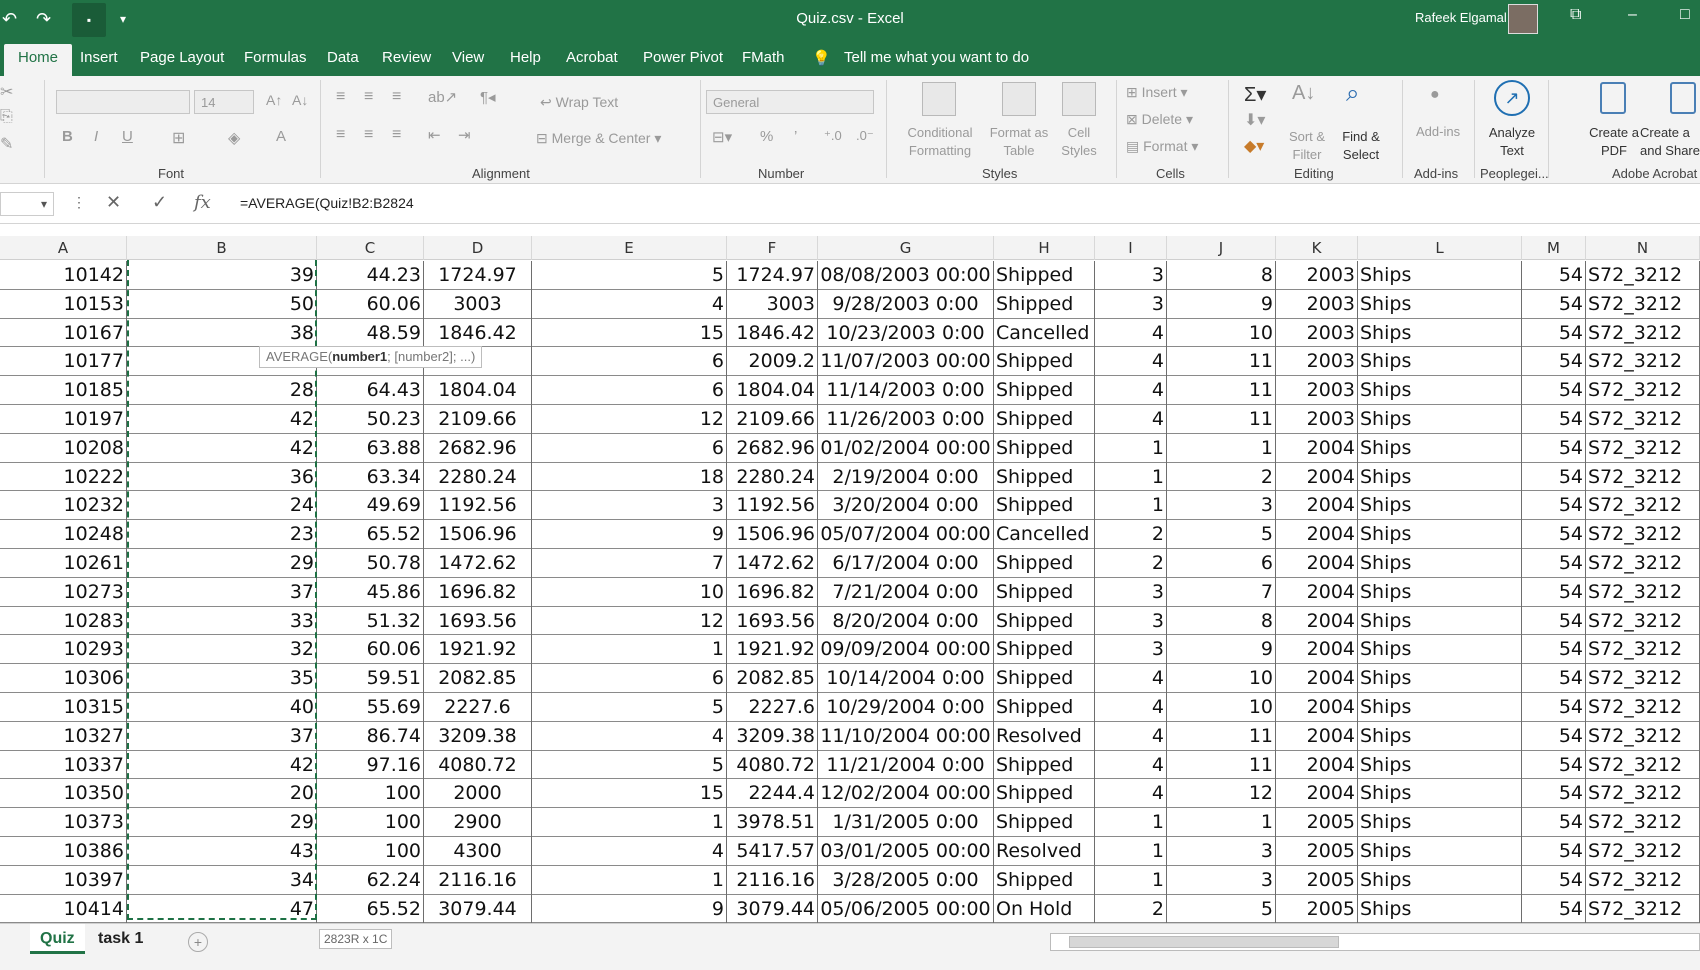 Image resolution: width=1700 pixels, height=970 pixels. What do you see at coordinates (370, 851) in the screenshot?
I see `cell-c: 100` at bounding box center [370, 851].